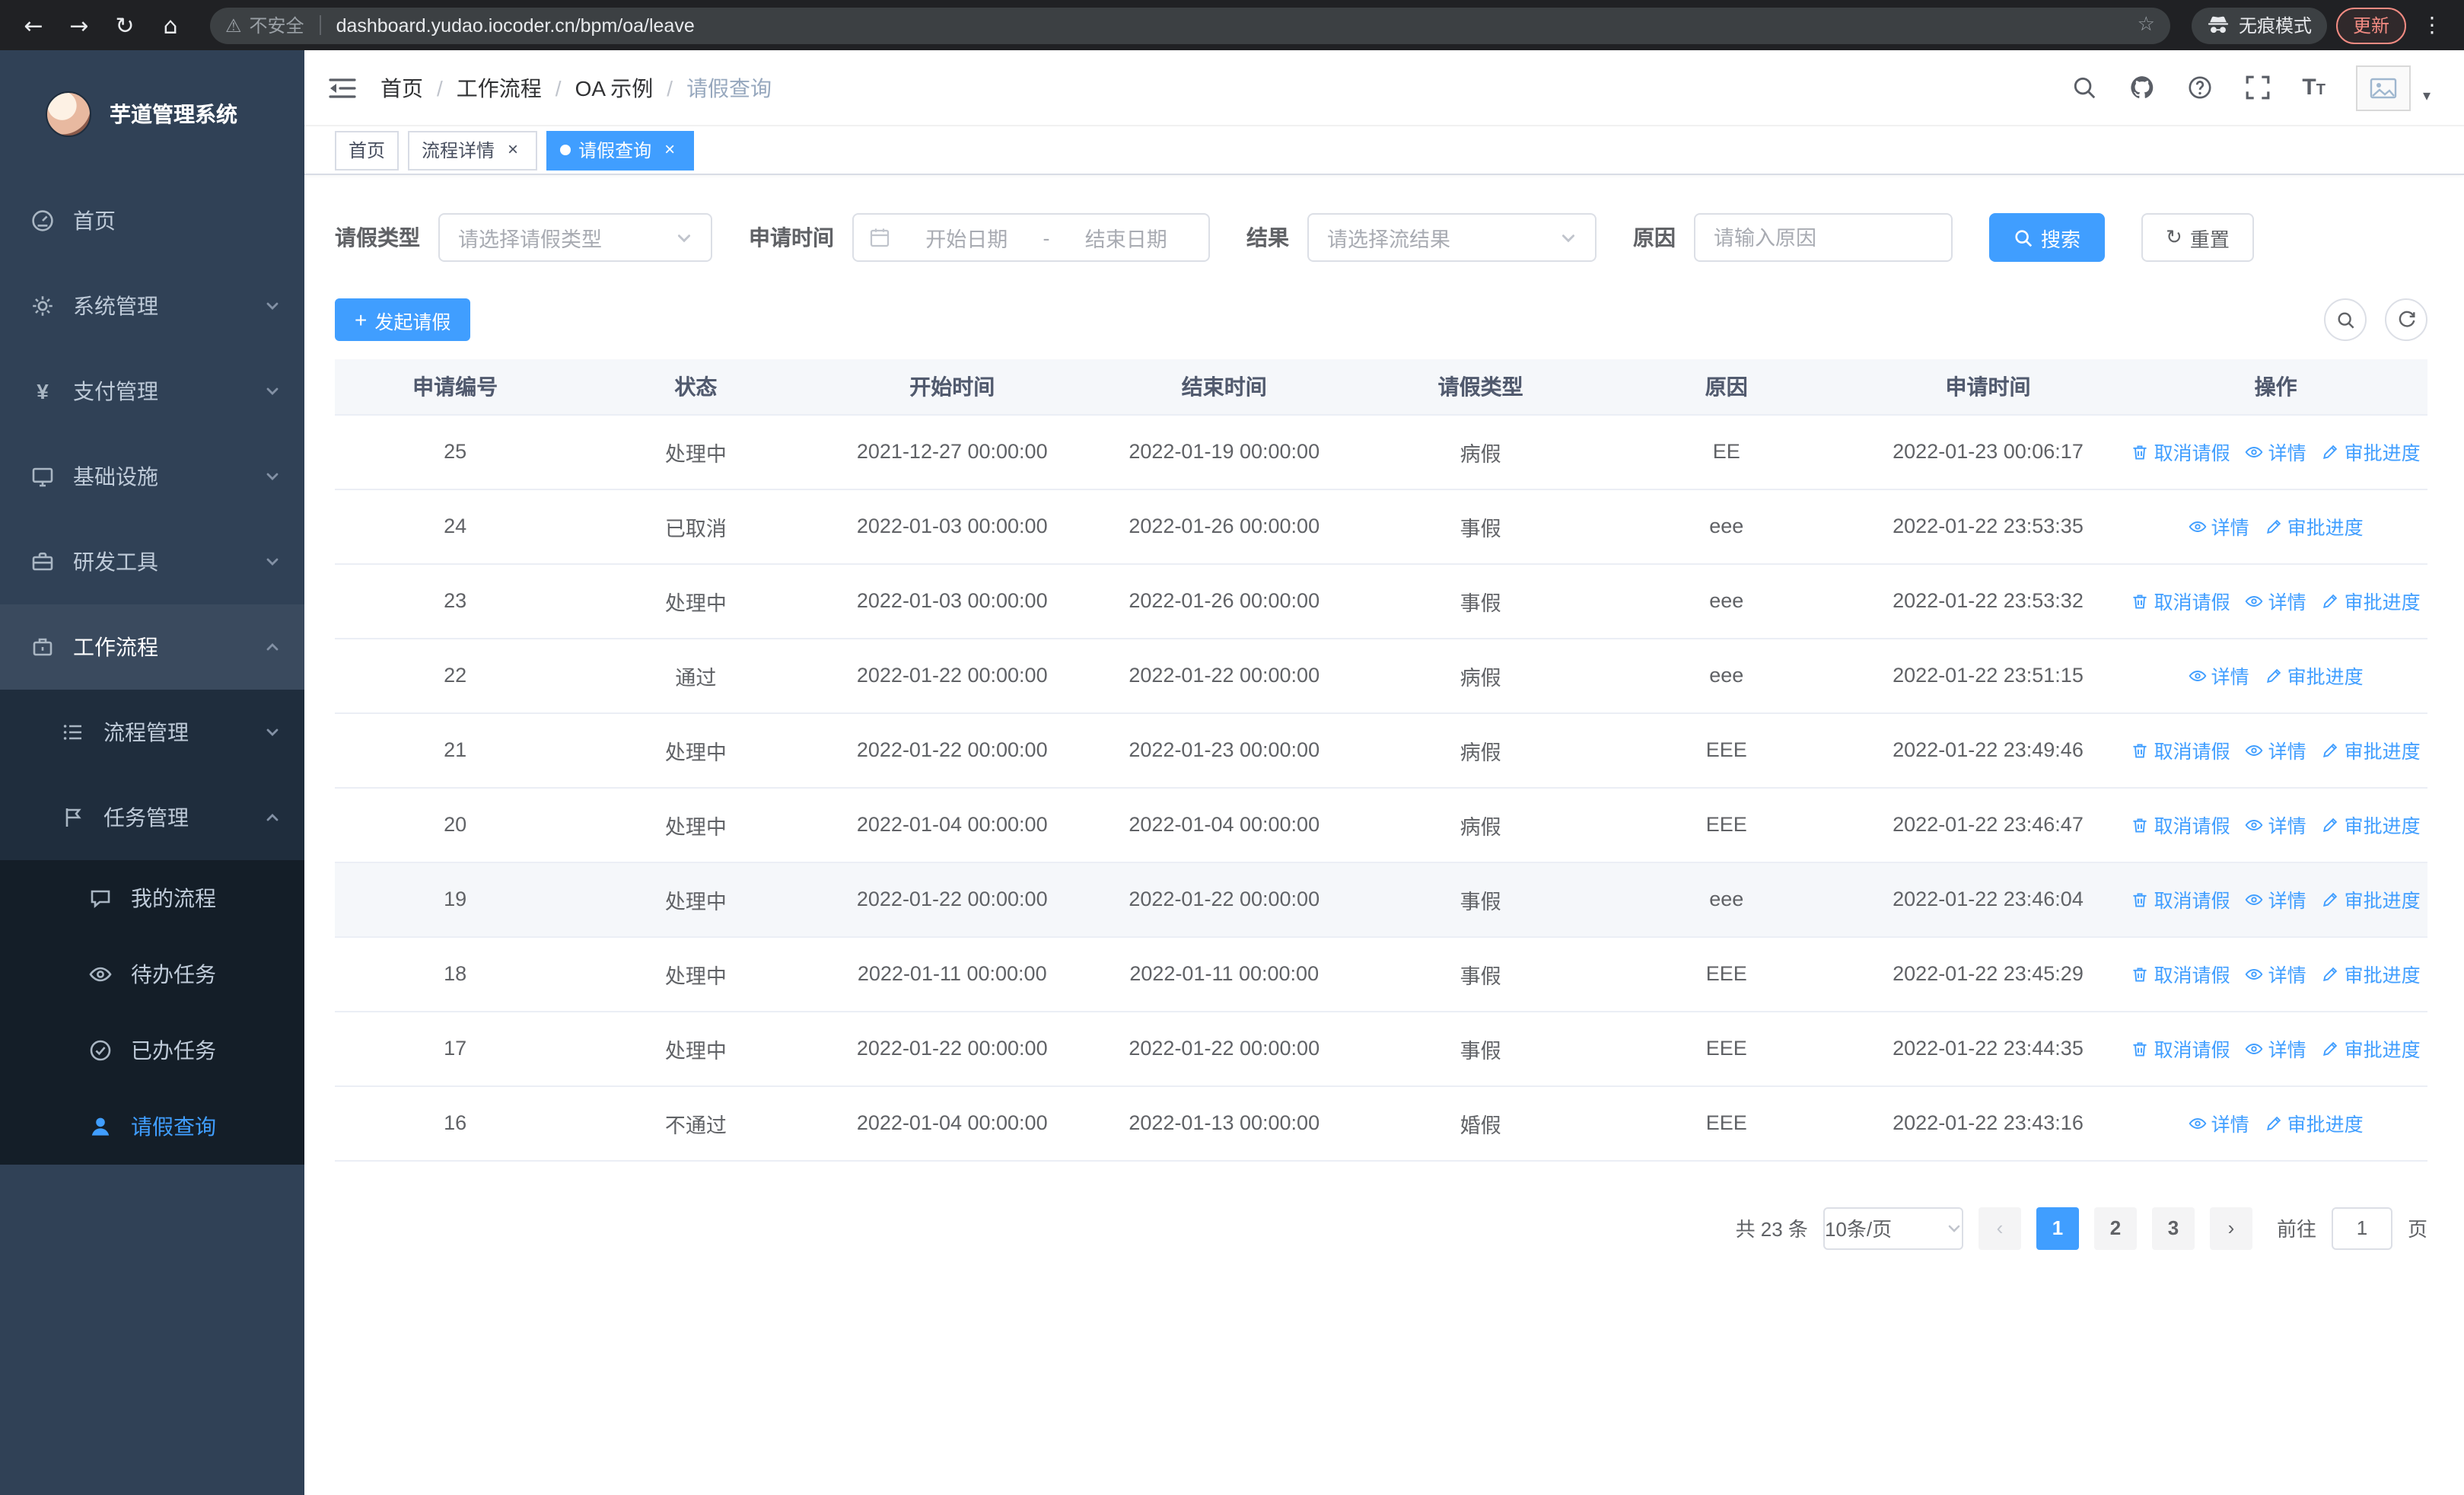  Describe the element at coordinates (152, 1051) in the screenshot. I see `sidebar-item-done-tasks: 已办任务` at that location.